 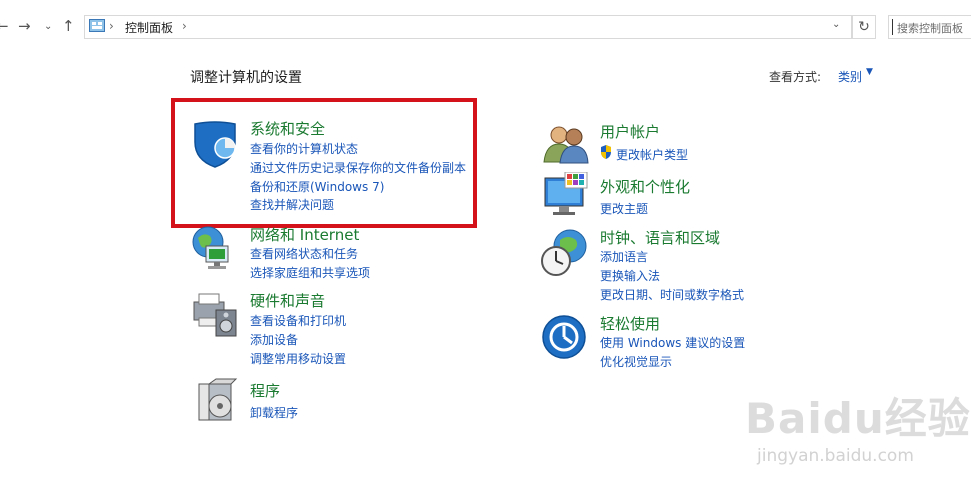 What do you see at coordinates (606, 152) in the screenshot?
I see `uac-shield-icon` at bounding box center [606, 152].